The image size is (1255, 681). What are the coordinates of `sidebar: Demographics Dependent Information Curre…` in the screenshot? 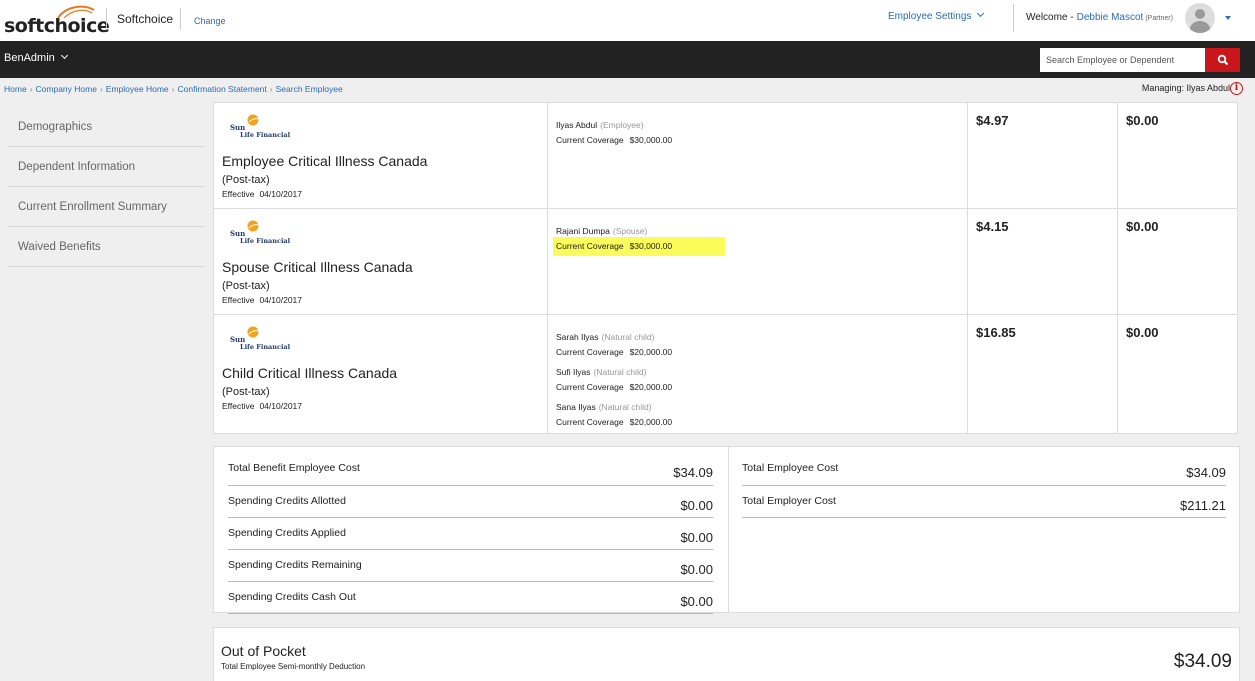 It's located at (106, 187).